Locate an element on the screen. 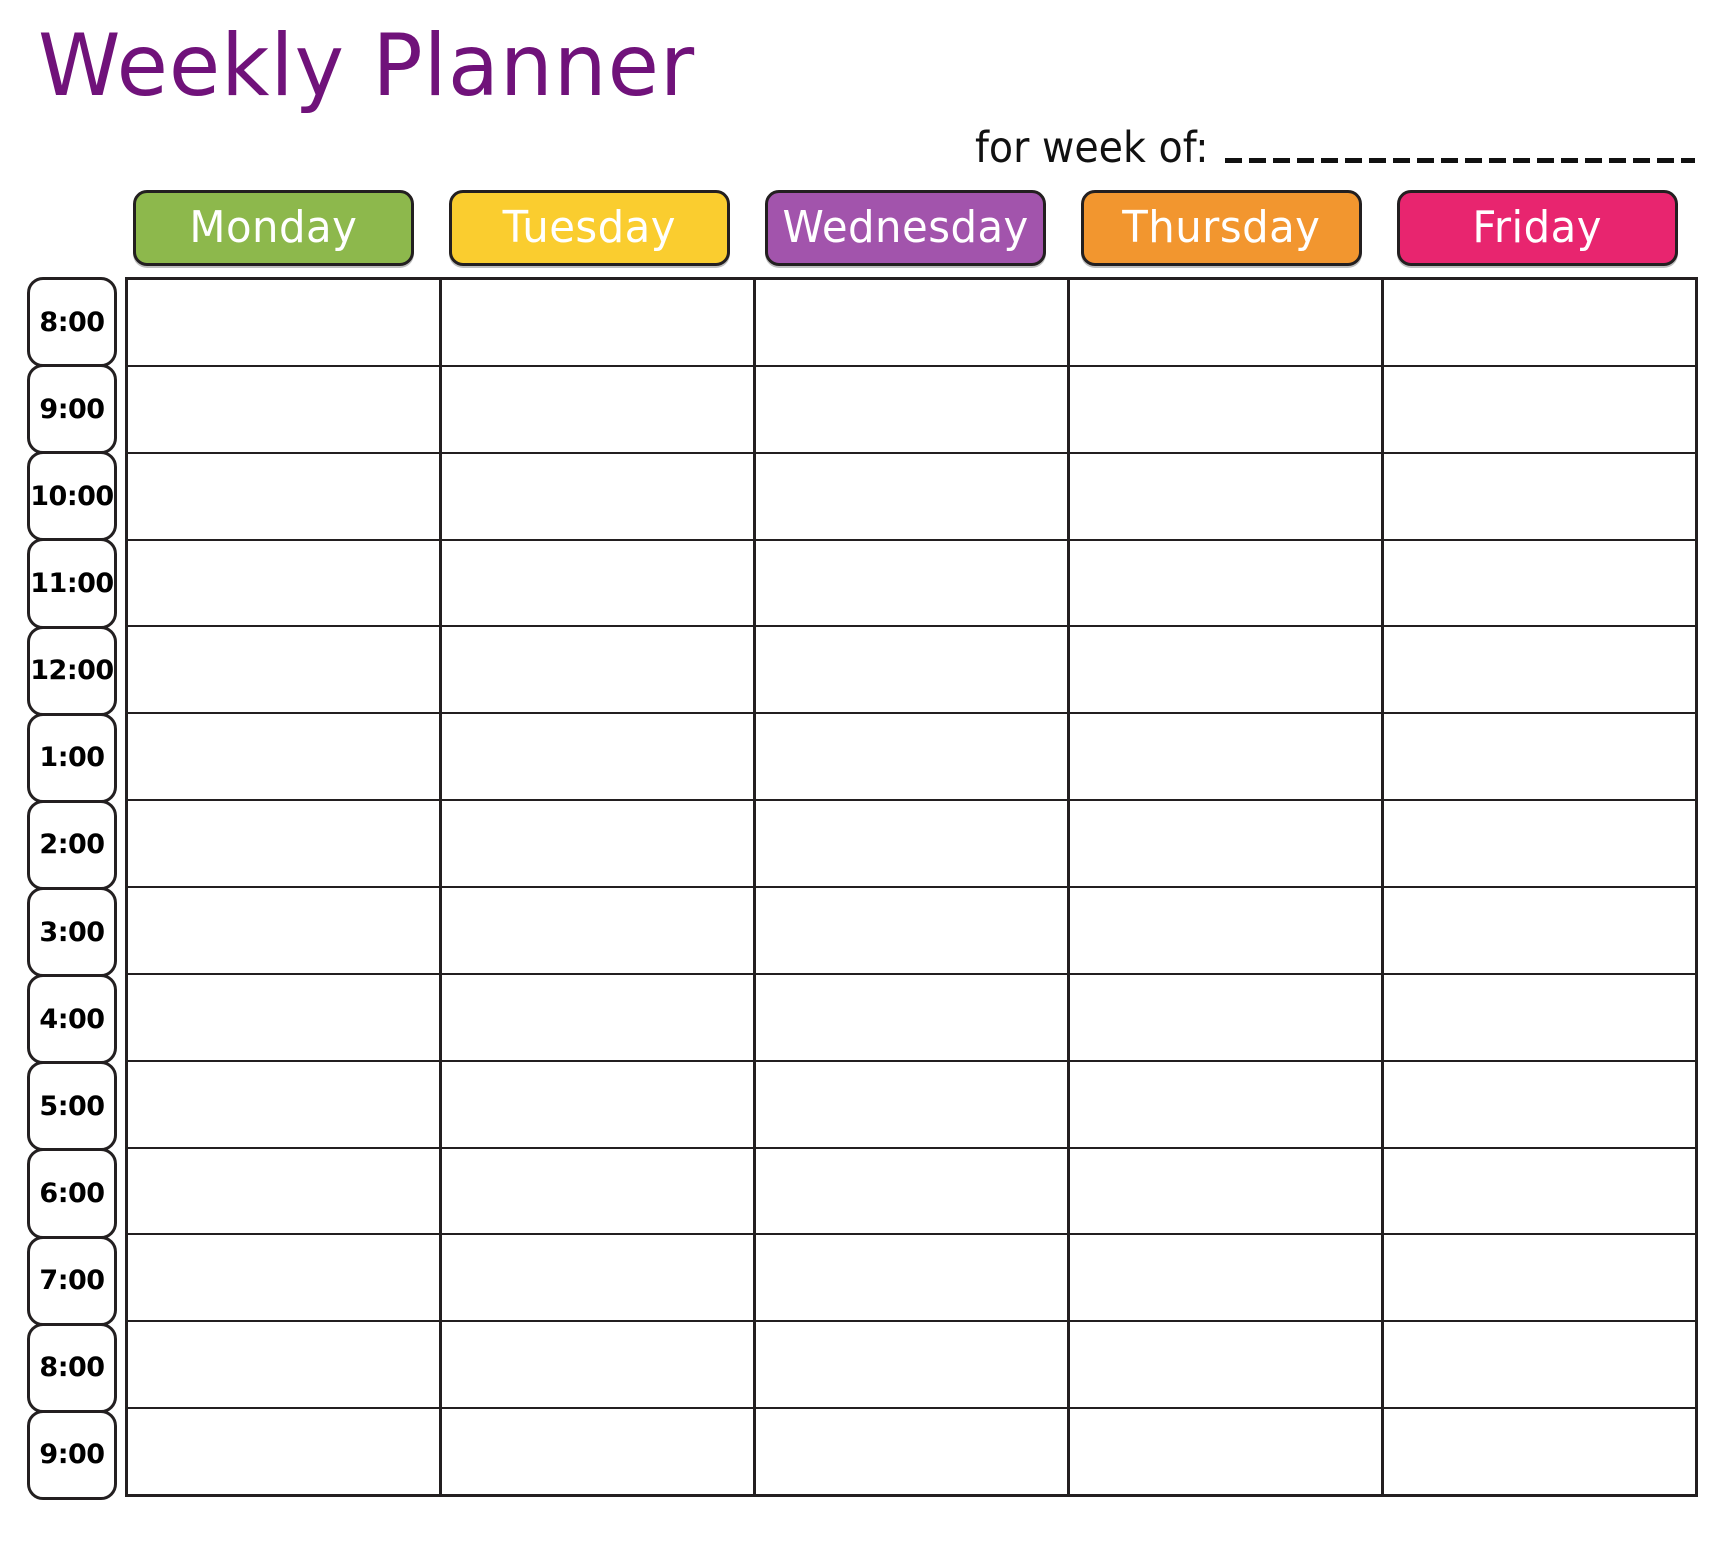 The image size is (1728, 1542). week-of-field: for week of: is located at coordinates (1335, 142).